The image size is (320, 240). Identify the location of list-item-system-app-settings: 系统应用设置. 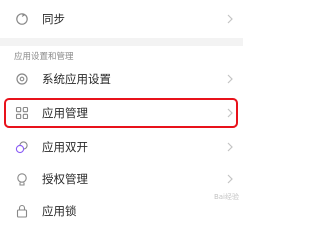
(121, 79).